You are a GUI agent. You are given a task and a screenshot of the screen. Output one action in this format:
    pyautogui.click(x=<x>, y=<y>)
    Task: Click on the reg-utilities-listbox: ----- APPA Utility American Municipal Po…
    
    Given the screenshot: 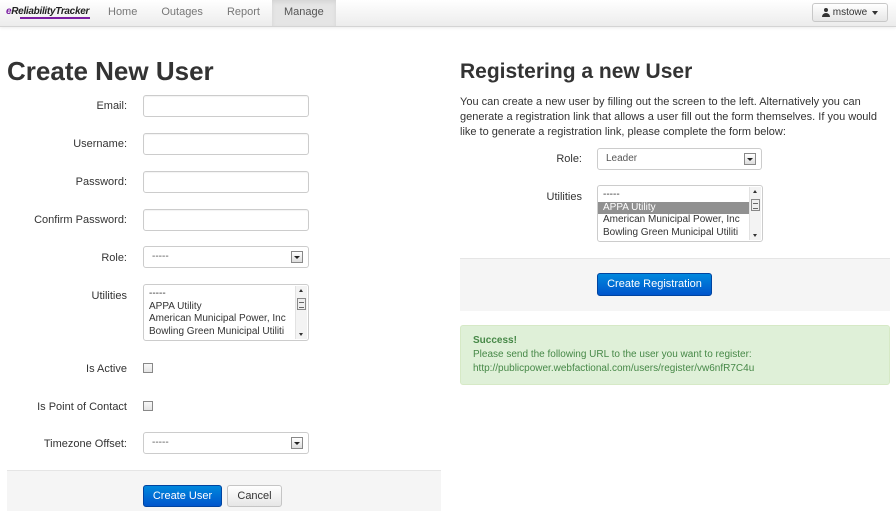 What is the action you would take?
    pyautogui.click(x=680, y=213)
    